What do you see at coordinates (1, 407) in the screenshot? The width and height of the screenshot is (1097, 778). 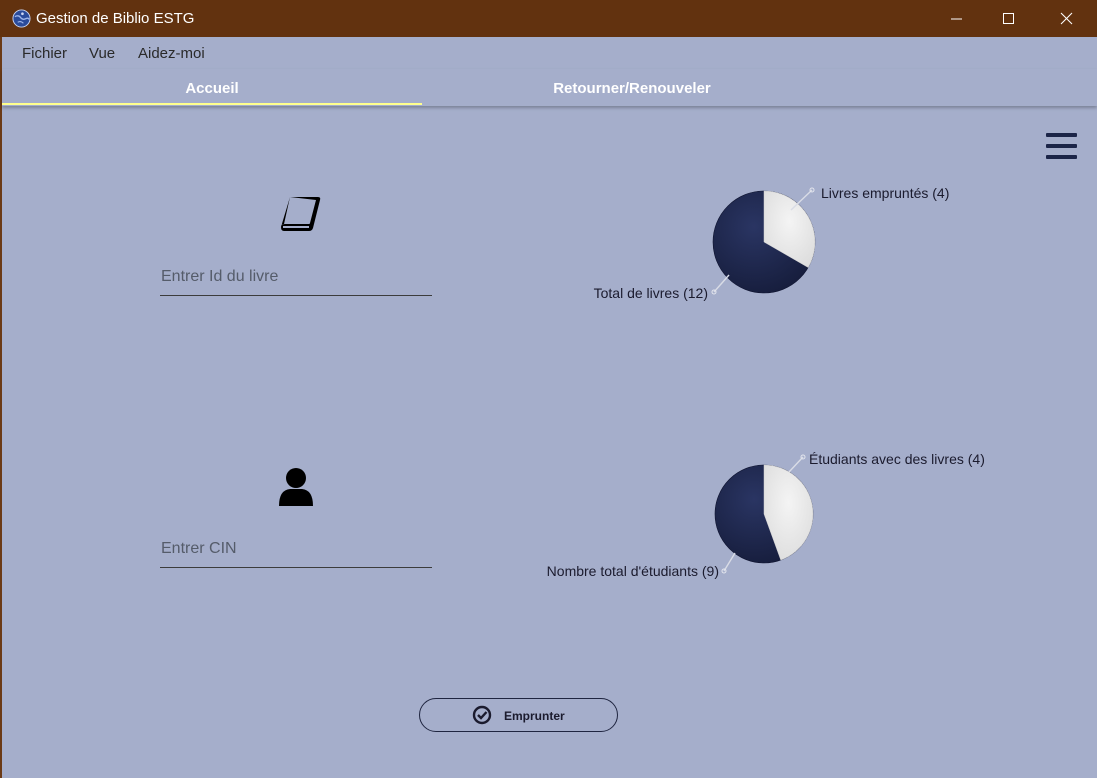 I see `window-left-border` at bounding box center [1, 407].